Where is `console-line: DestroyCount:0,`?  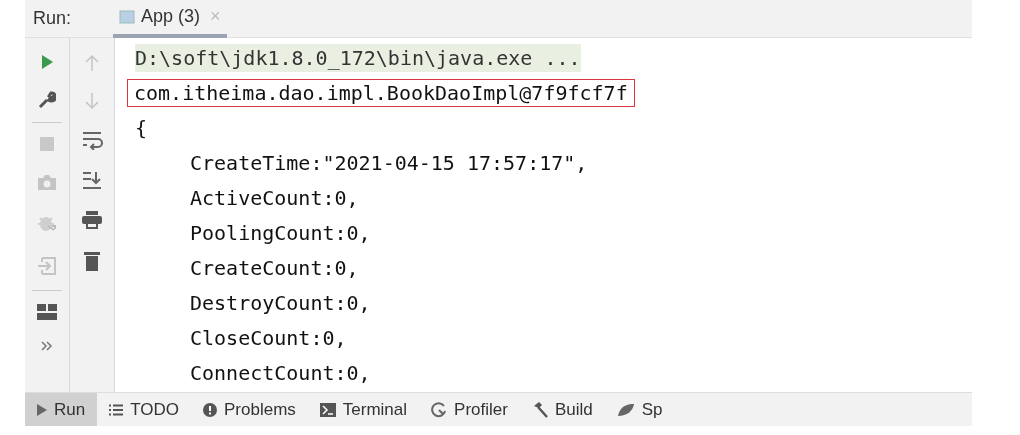
console-line: DestroyCount:0, is located at coordinates (280, 302).